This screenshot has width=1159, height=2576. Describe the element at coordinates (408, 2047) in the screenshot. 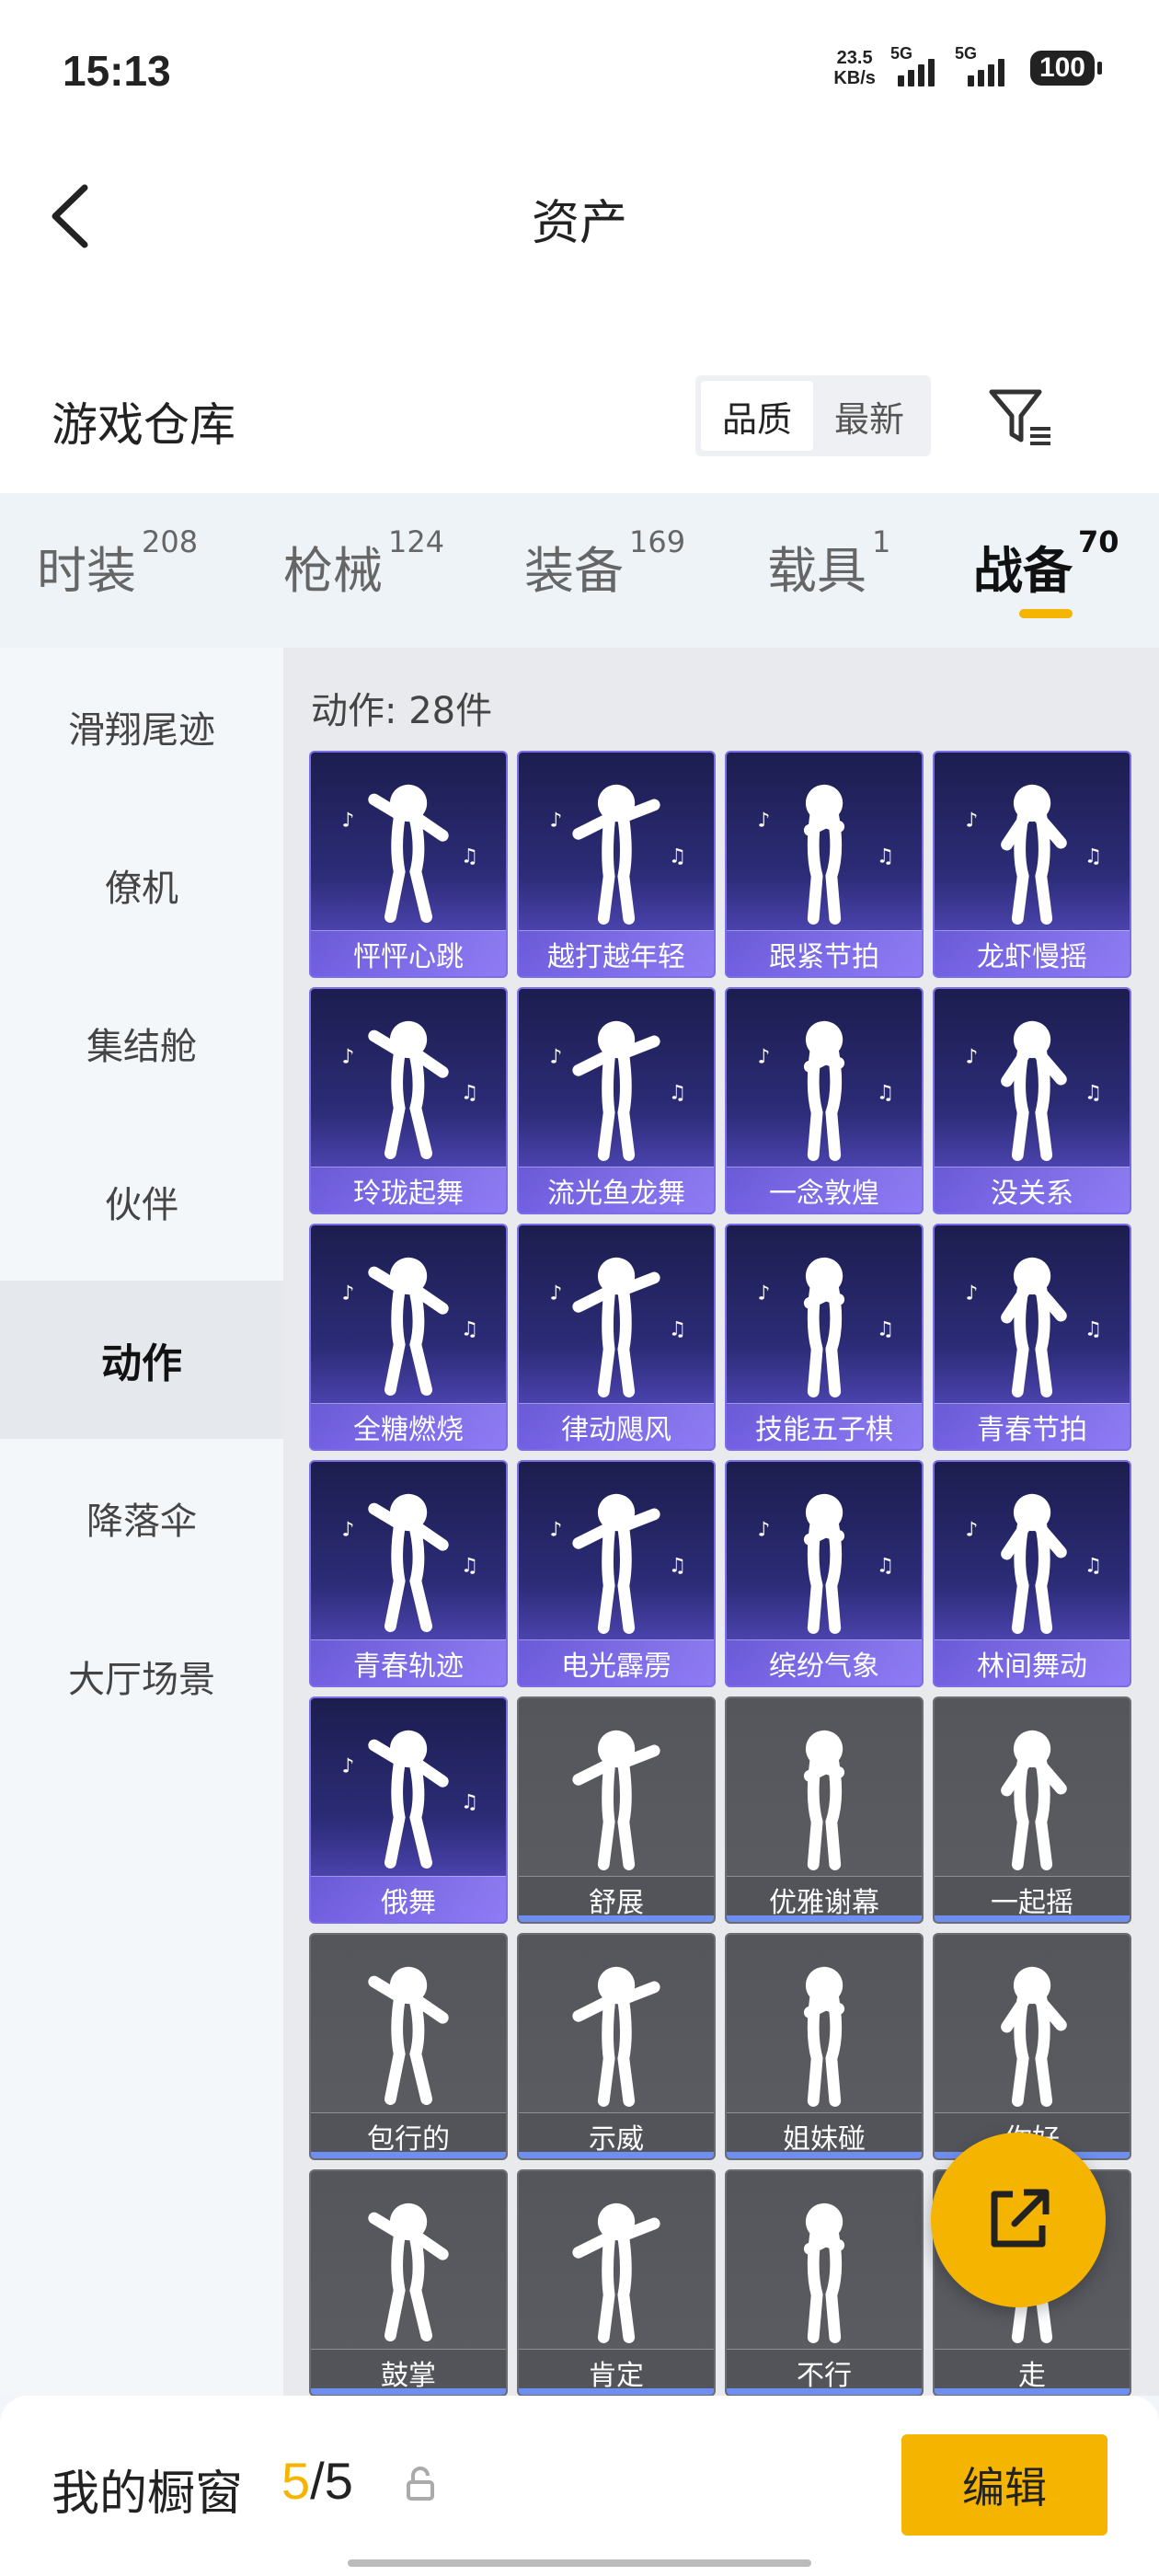

I see `emote-card: 包行的` at that location.